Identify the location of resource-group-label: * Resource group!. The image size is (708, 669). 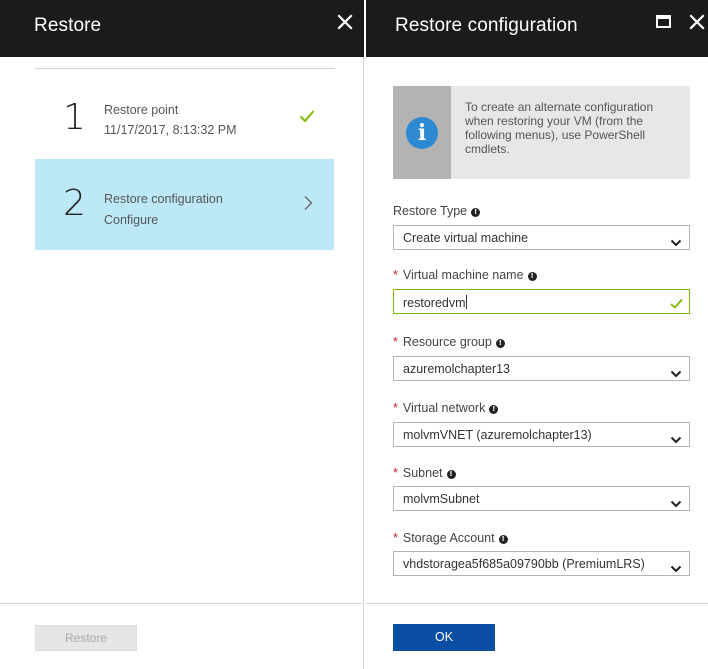
(449, 342).